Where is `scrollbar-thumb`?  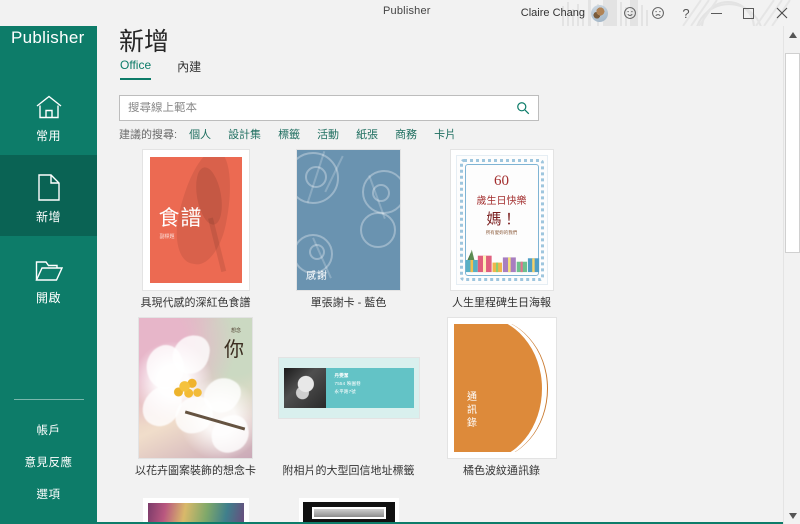
scrollbar-thumb is located at coordinates (792, 153).